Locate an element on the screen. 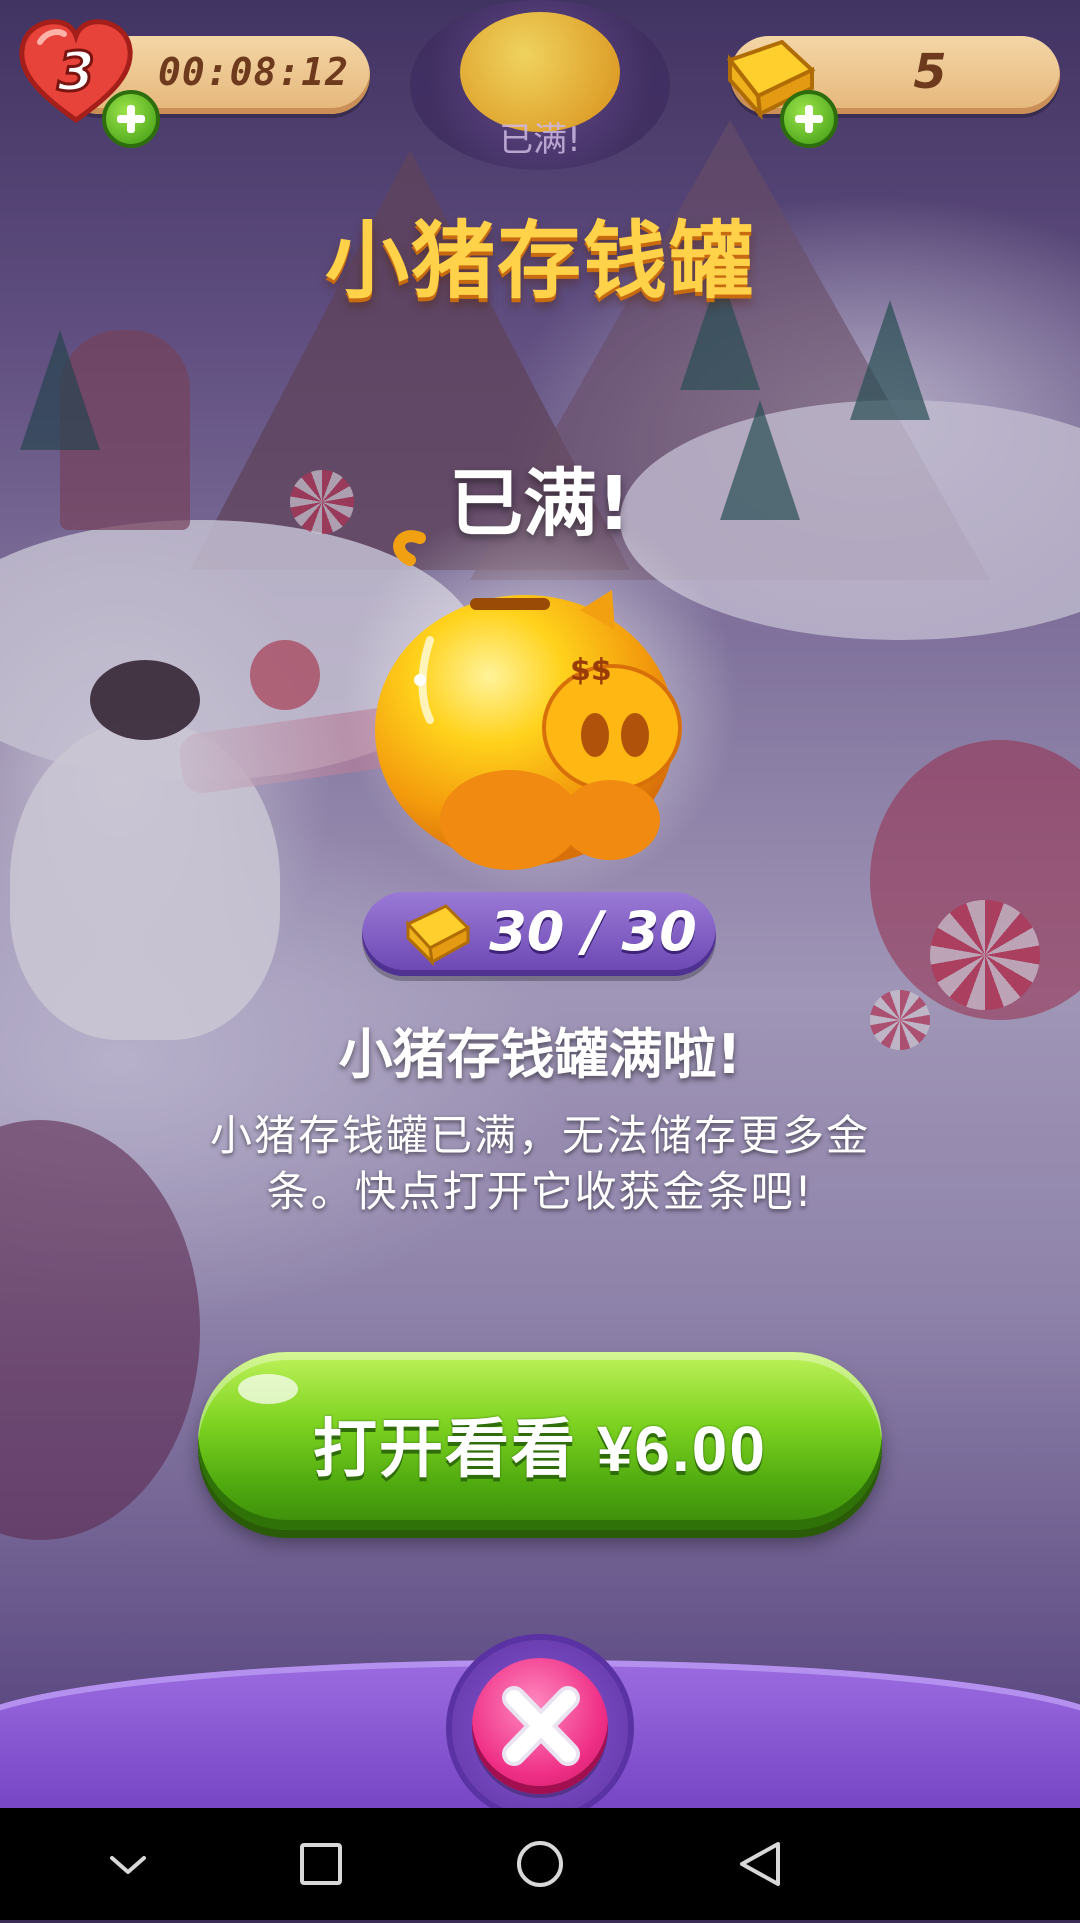  piggy-bank-hud-status: 已满! is located at coordinates (540, 140).